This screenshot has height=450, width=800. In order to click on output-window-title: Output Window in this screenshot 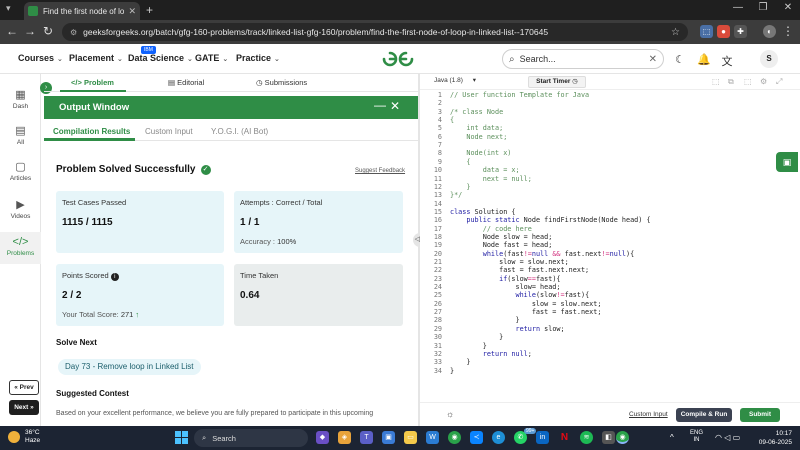, I will do `click(94, 107)`.